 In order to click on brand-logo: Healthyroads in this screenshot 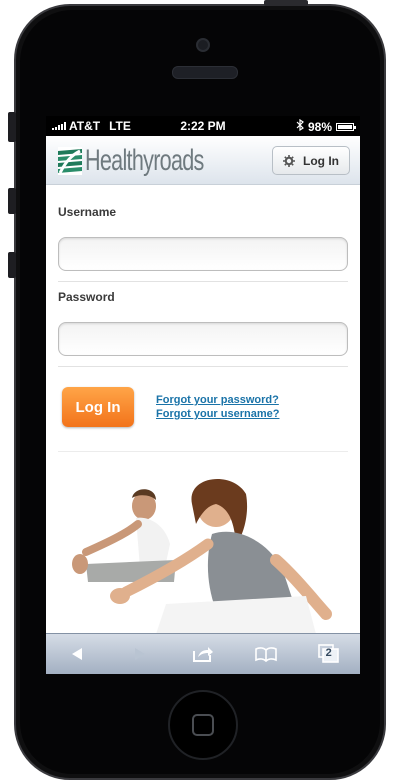, I will do `click(154, 161)`.